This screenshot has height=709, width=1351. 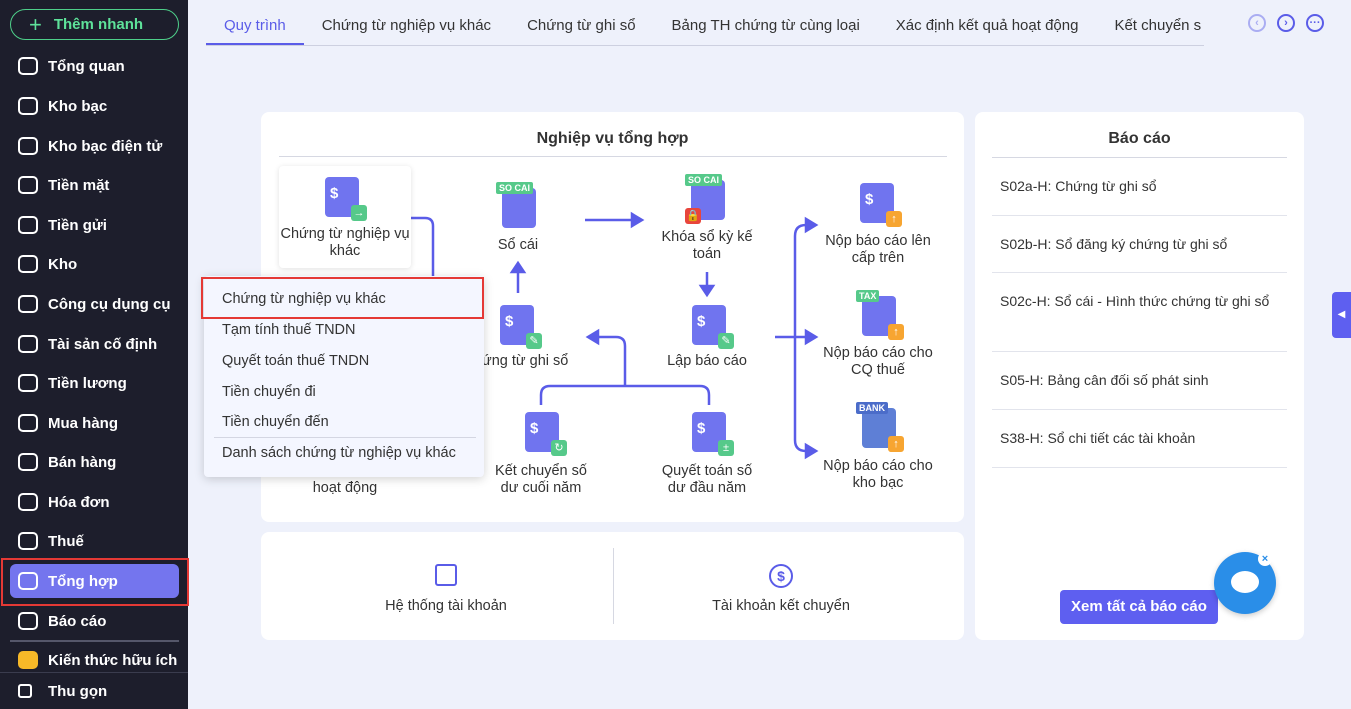 I want to click on report-link: S05-H: Bảng cân đối số phát sinh, so click(x=1139, y=381).